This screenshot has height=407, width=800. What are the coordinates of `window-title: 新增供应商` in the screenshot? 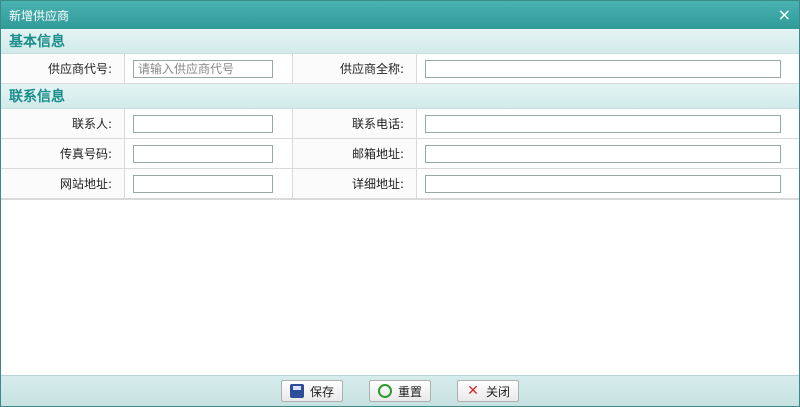 It's located at (39, 15).